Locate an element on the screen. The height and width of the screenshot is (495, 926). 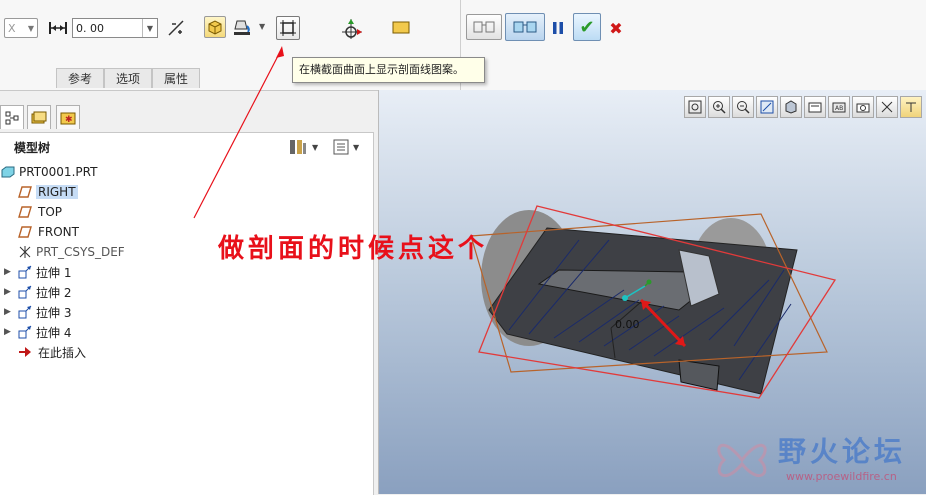
tree-columns-button: ▼ is located at coordinates (351, 147).